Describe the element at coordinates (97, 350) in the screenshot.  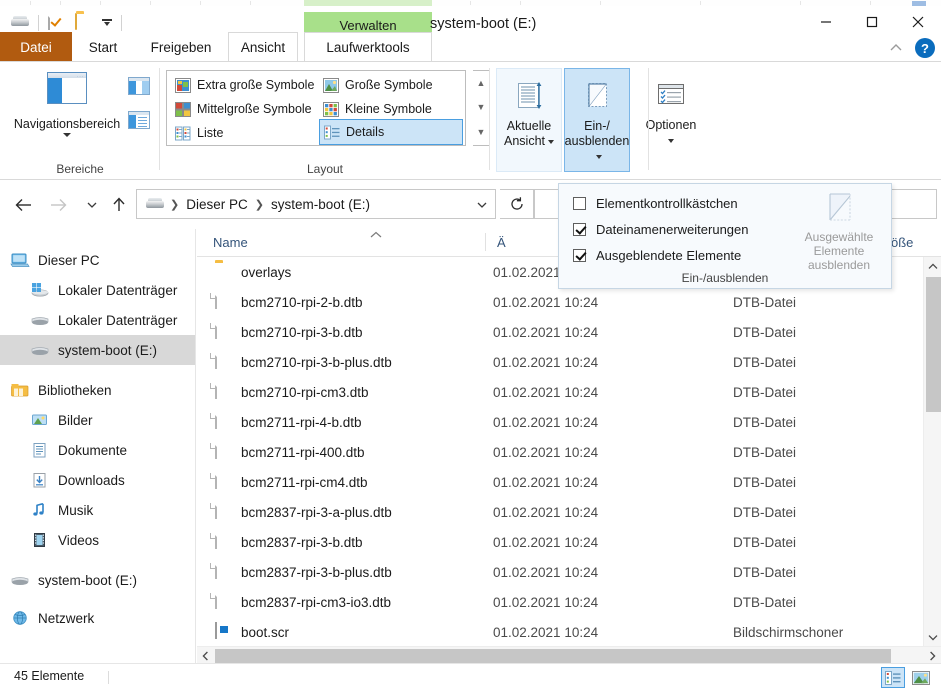
I see `sidebar-item-system-boot-e: system-boot (E:)` at that location.